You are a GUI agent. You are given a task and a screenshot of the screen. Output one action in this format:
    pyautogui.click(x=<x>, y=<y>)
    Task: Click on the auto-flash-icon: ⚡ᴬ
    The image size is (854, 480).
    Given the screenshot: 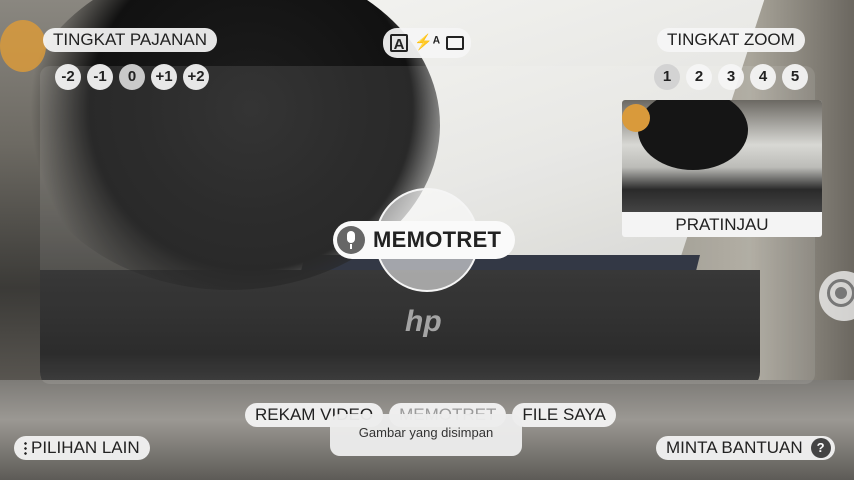 What is the action you would take?
    pyautogui.click(x=427, y=43)
    